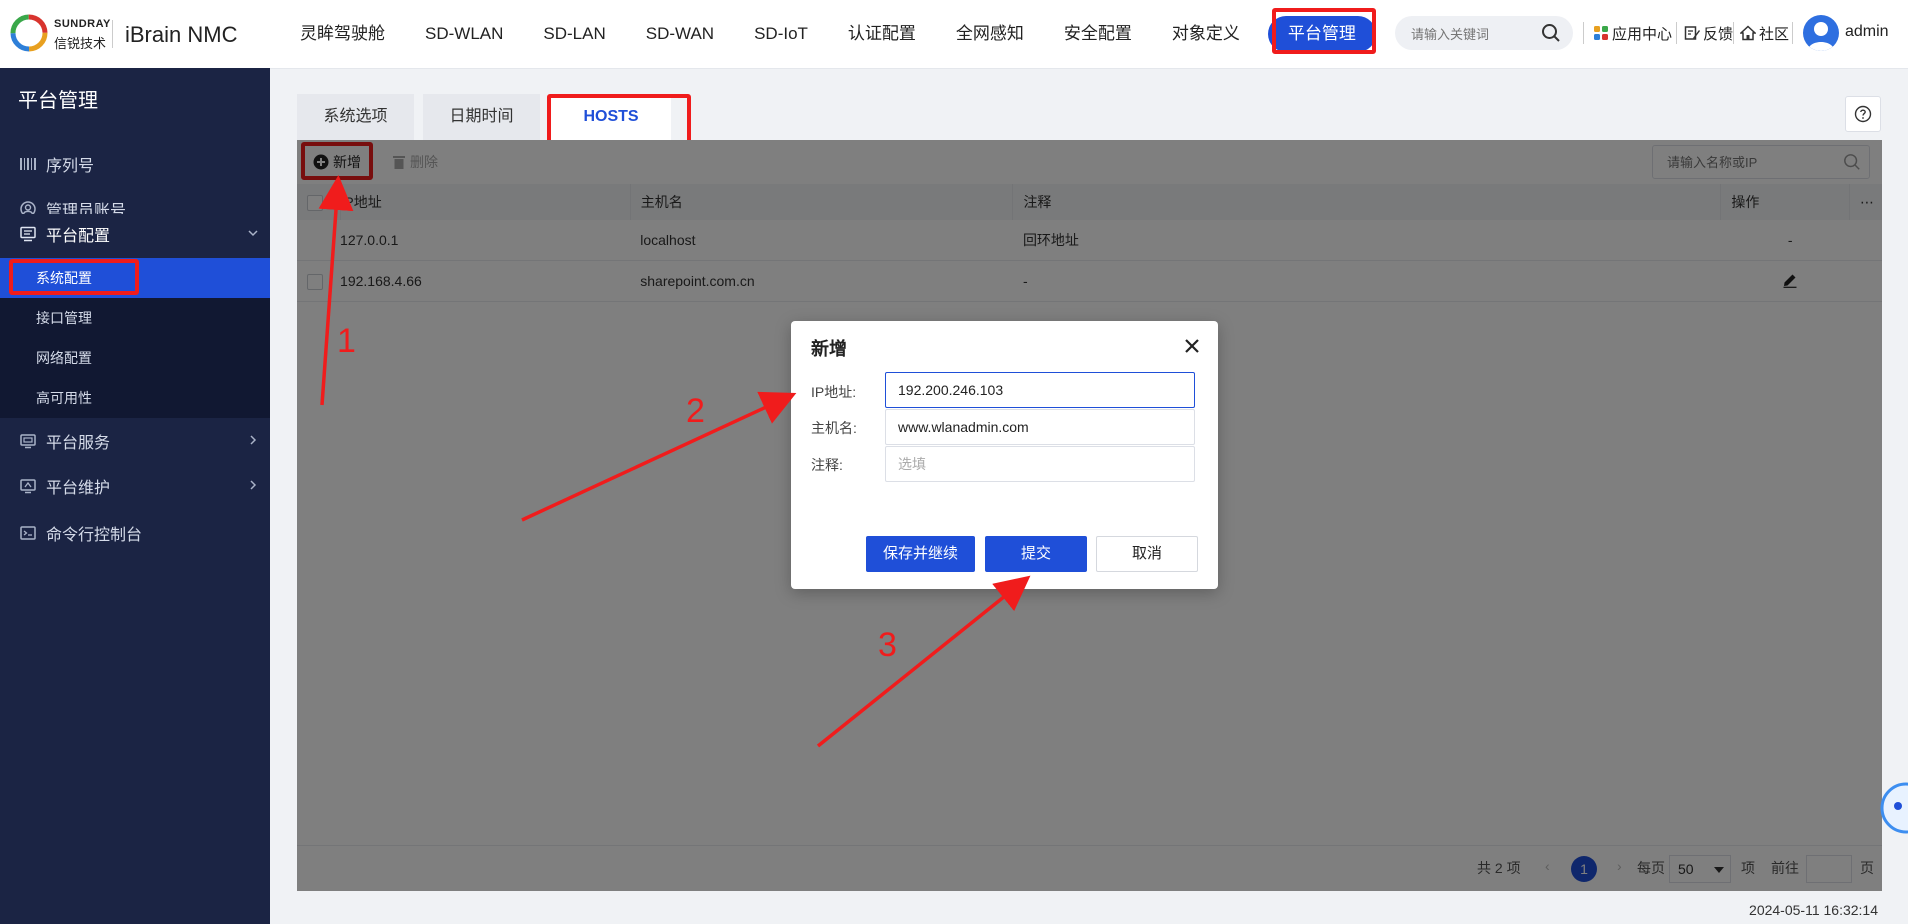 This screenshot has width=1908, height=924. I want to click on hostname-field, so click(1040, 427).